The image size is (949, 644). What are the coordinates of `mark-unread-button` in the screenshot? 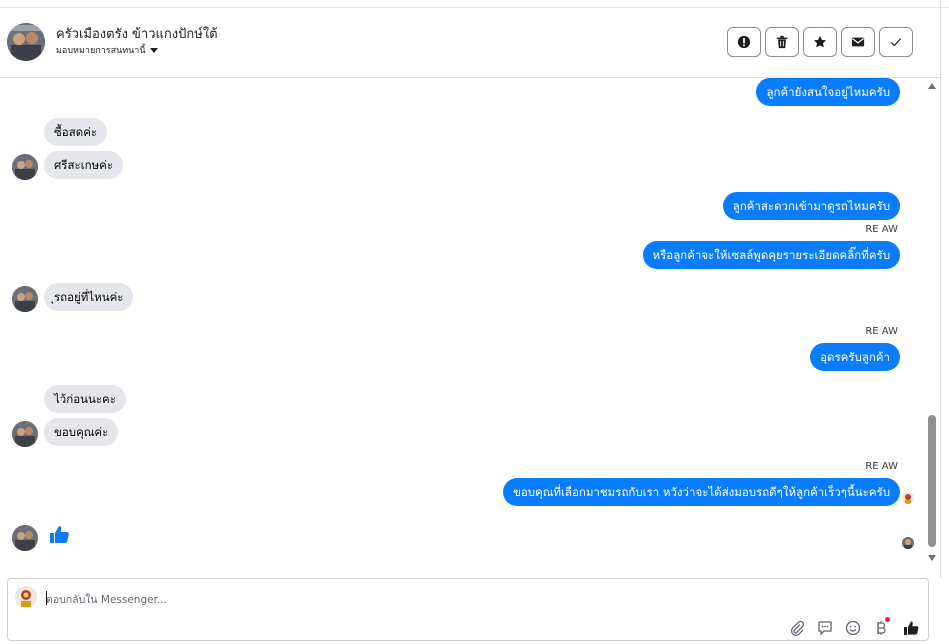 It's located at (858, 42).